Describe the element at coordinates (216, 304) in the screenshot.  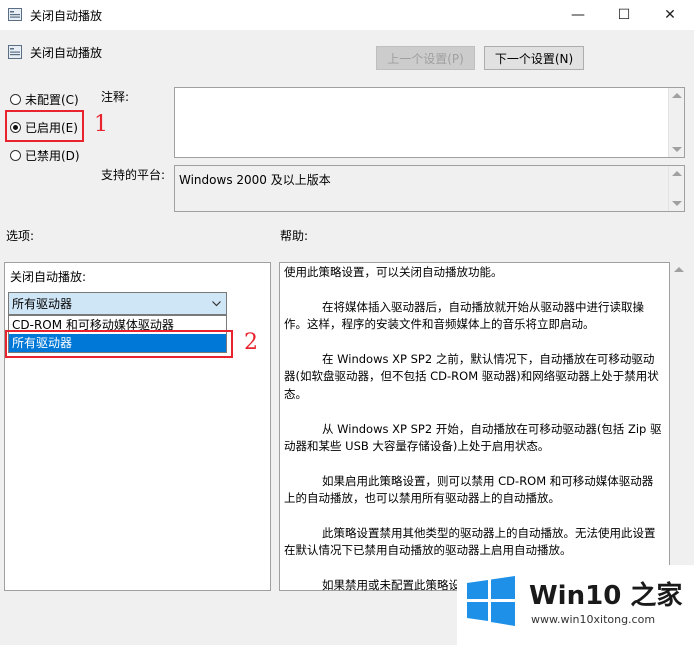
I see `chevron-down-icon` at that location.